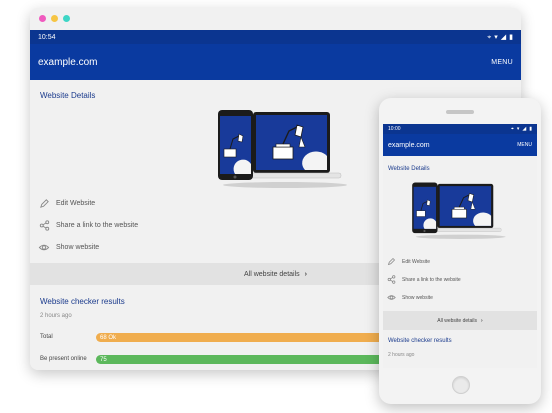  I want to click on result-label-total: Total, so click(46, 337).